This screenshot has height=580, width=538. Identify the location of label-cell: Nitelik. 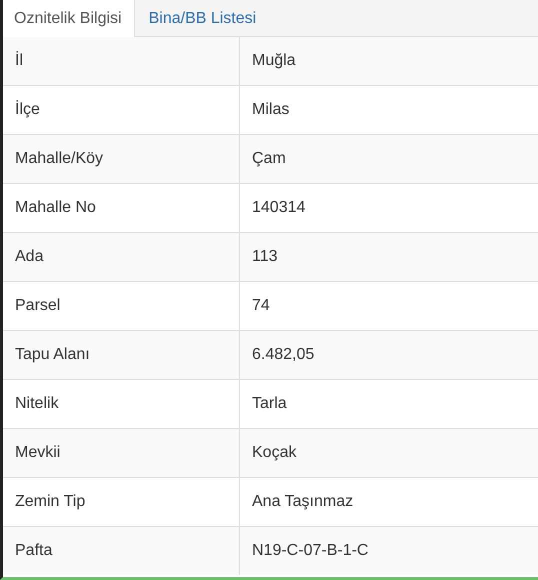
(37, 404).